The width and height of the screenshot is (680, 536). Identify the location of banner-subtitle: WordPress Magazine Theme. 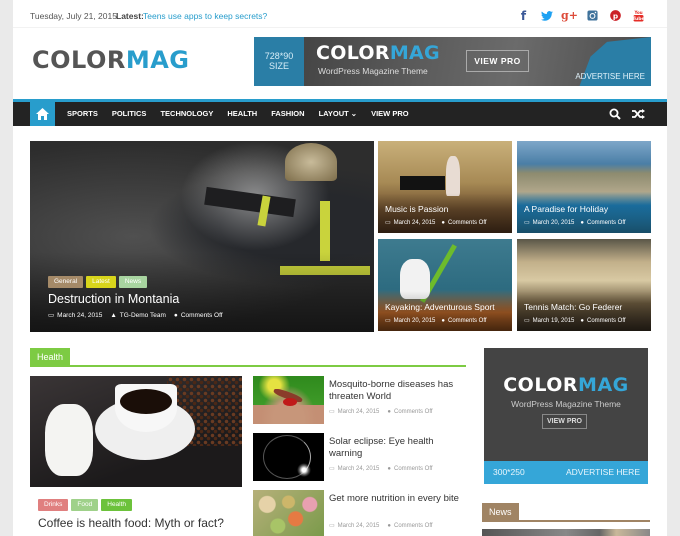
(373, 71).